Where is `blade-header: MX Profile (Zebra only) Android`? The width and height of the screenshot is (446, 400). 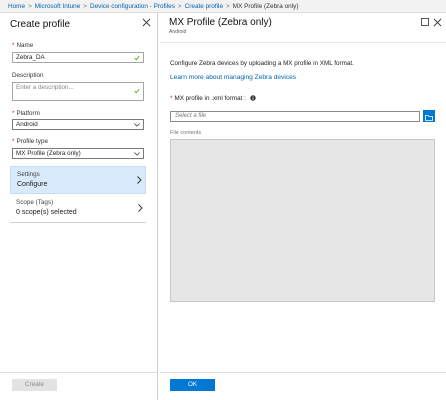 blade-header: MX Profile (Zebra only) Android is located at coordinates (303, 28).